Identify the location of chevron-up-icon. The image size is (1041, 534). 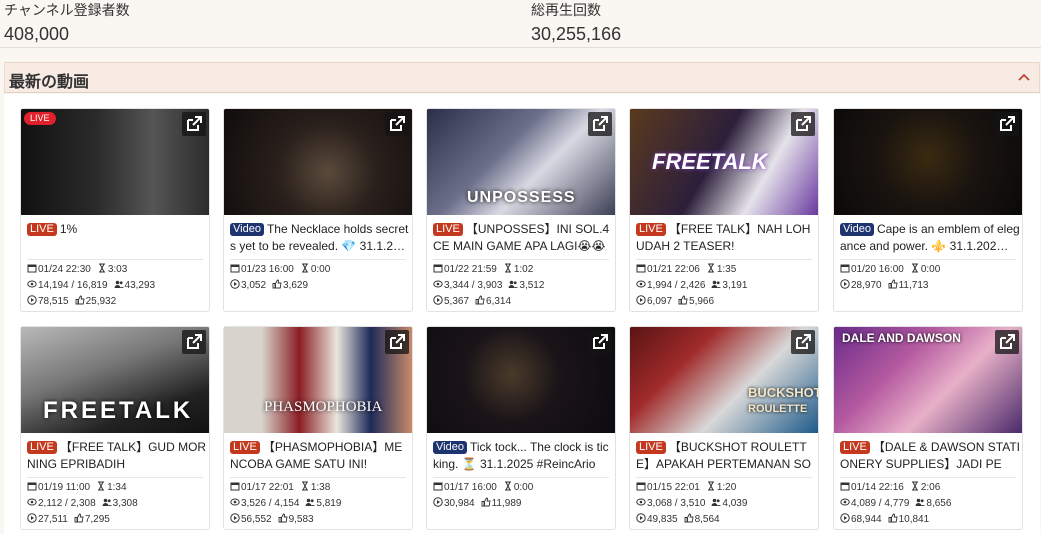
(1024, 77).